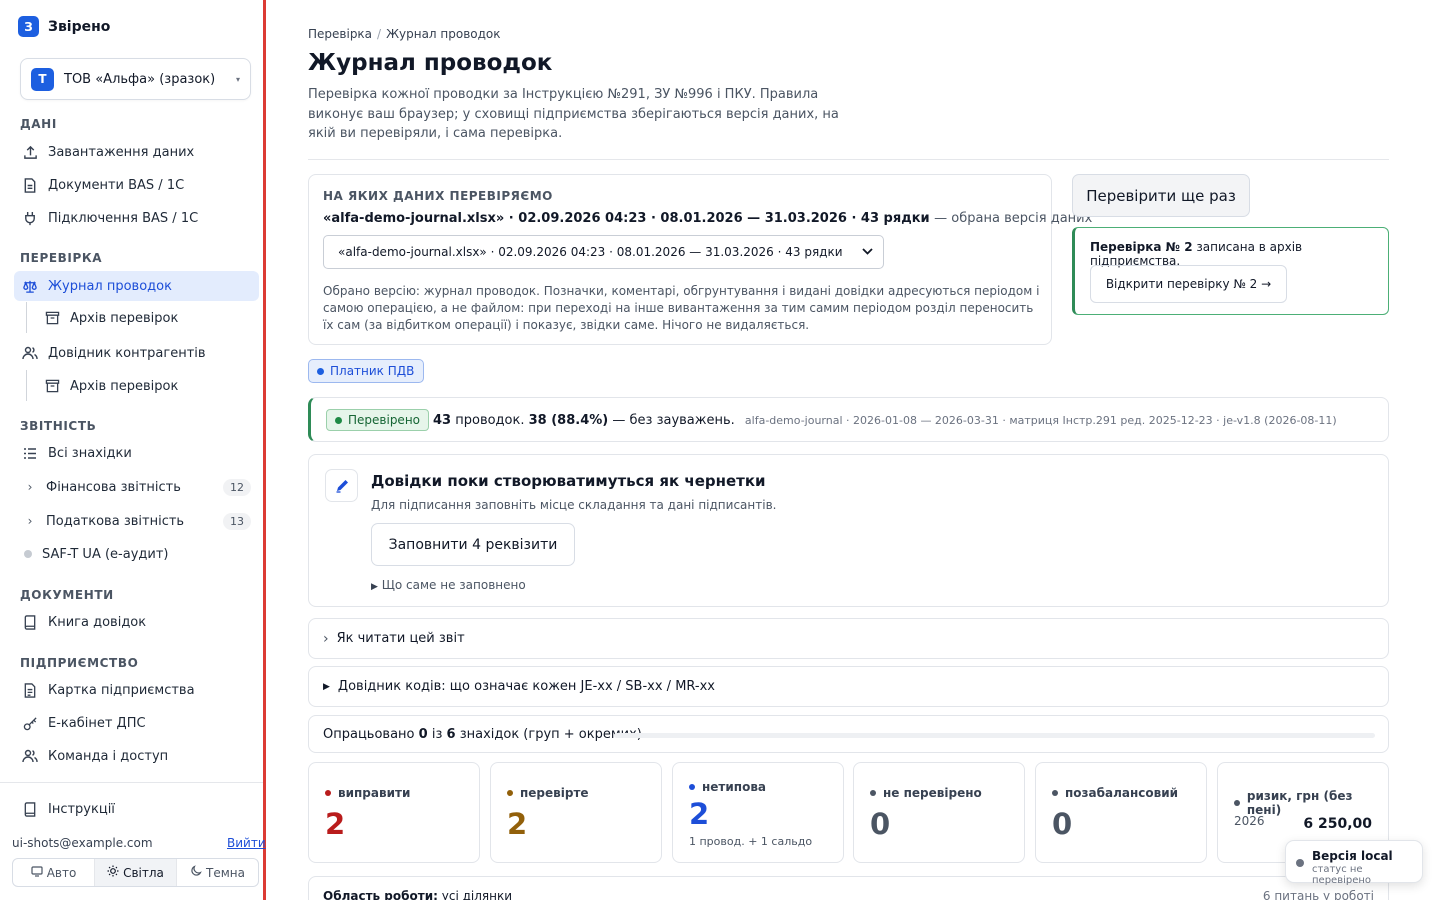 The width and height of the screenshot is (1440, 900). Describe the element at coordinates (1121, 812) in the screenshot. I see `stat-offbalance: позабалансовий 0` at that location.